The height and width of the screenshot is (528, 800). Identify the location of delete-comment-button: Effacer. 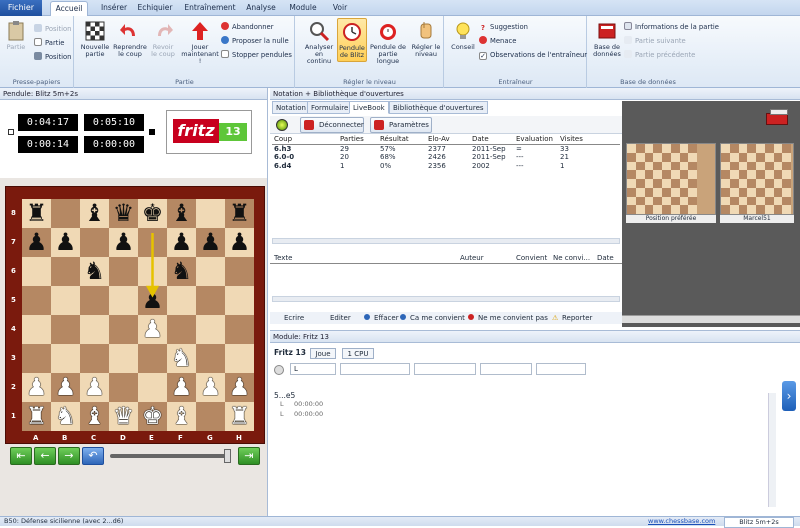
(386, 318).